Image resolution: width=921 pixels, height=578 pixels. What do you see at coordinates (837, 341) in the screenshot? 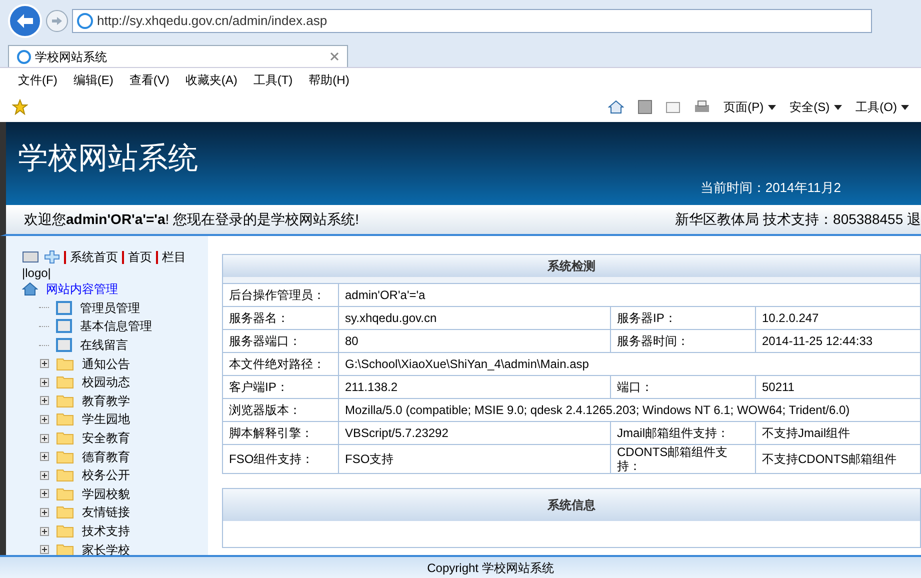
I see `field-value: 2014-11-25 12:44:33` at bounding box center [837, 341].